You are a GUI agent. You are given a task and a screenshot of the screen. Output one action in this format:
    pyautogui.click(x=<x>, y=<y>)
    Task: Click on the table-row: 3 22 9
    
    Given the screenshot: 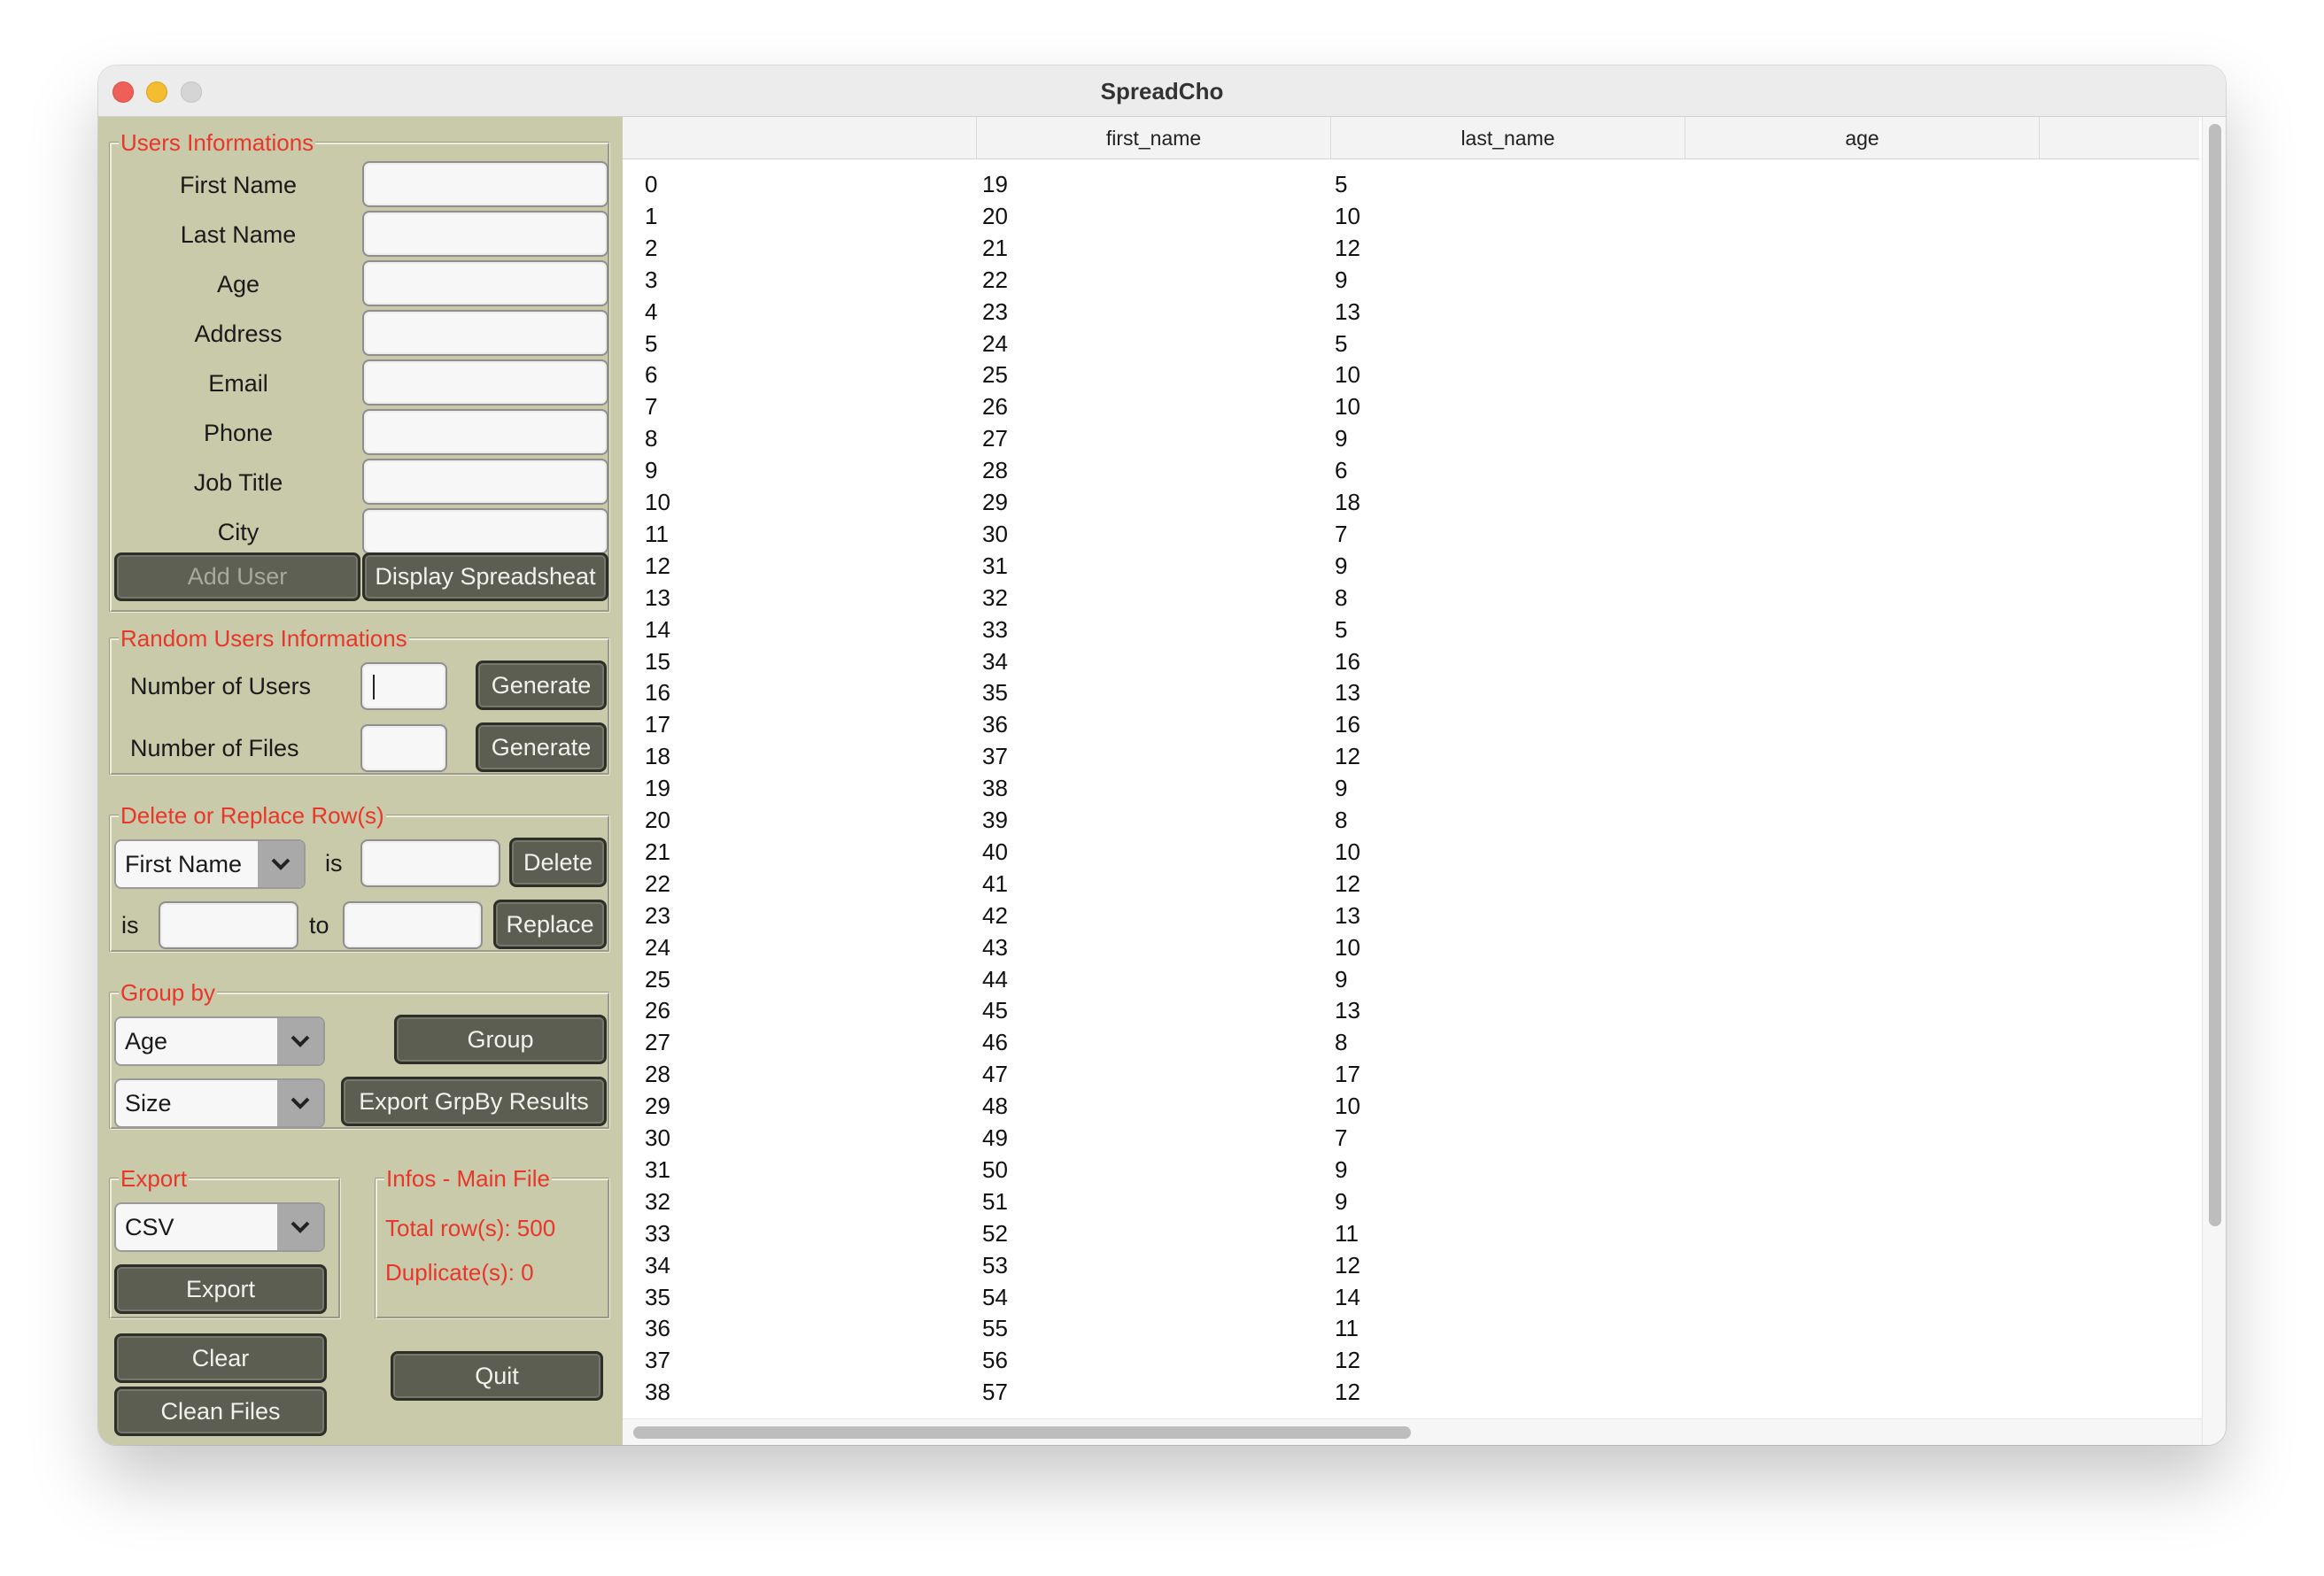 What is the action you would take?
    pyautogui.click(x=1411, y=280)
    